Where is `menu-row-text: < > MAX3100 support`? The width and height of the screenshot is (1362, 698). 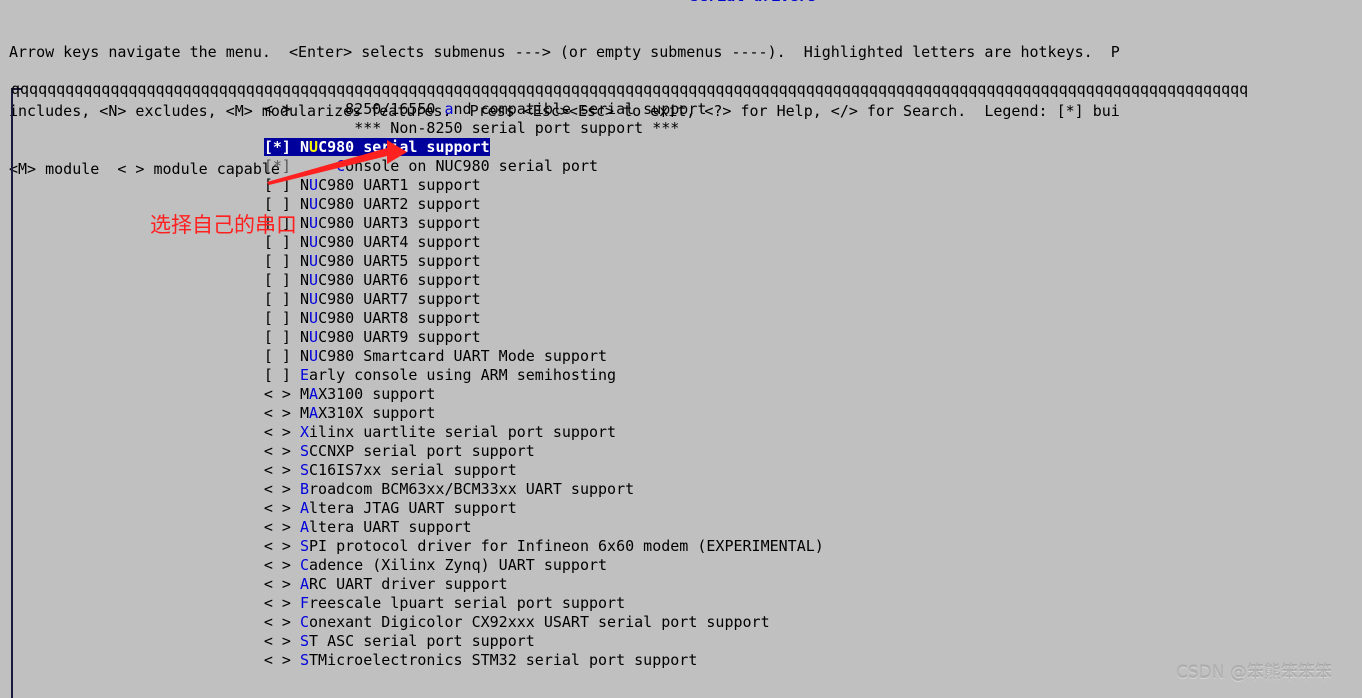
menu-row-text: < > MAX3100 support is located at coordinates (350, 394).